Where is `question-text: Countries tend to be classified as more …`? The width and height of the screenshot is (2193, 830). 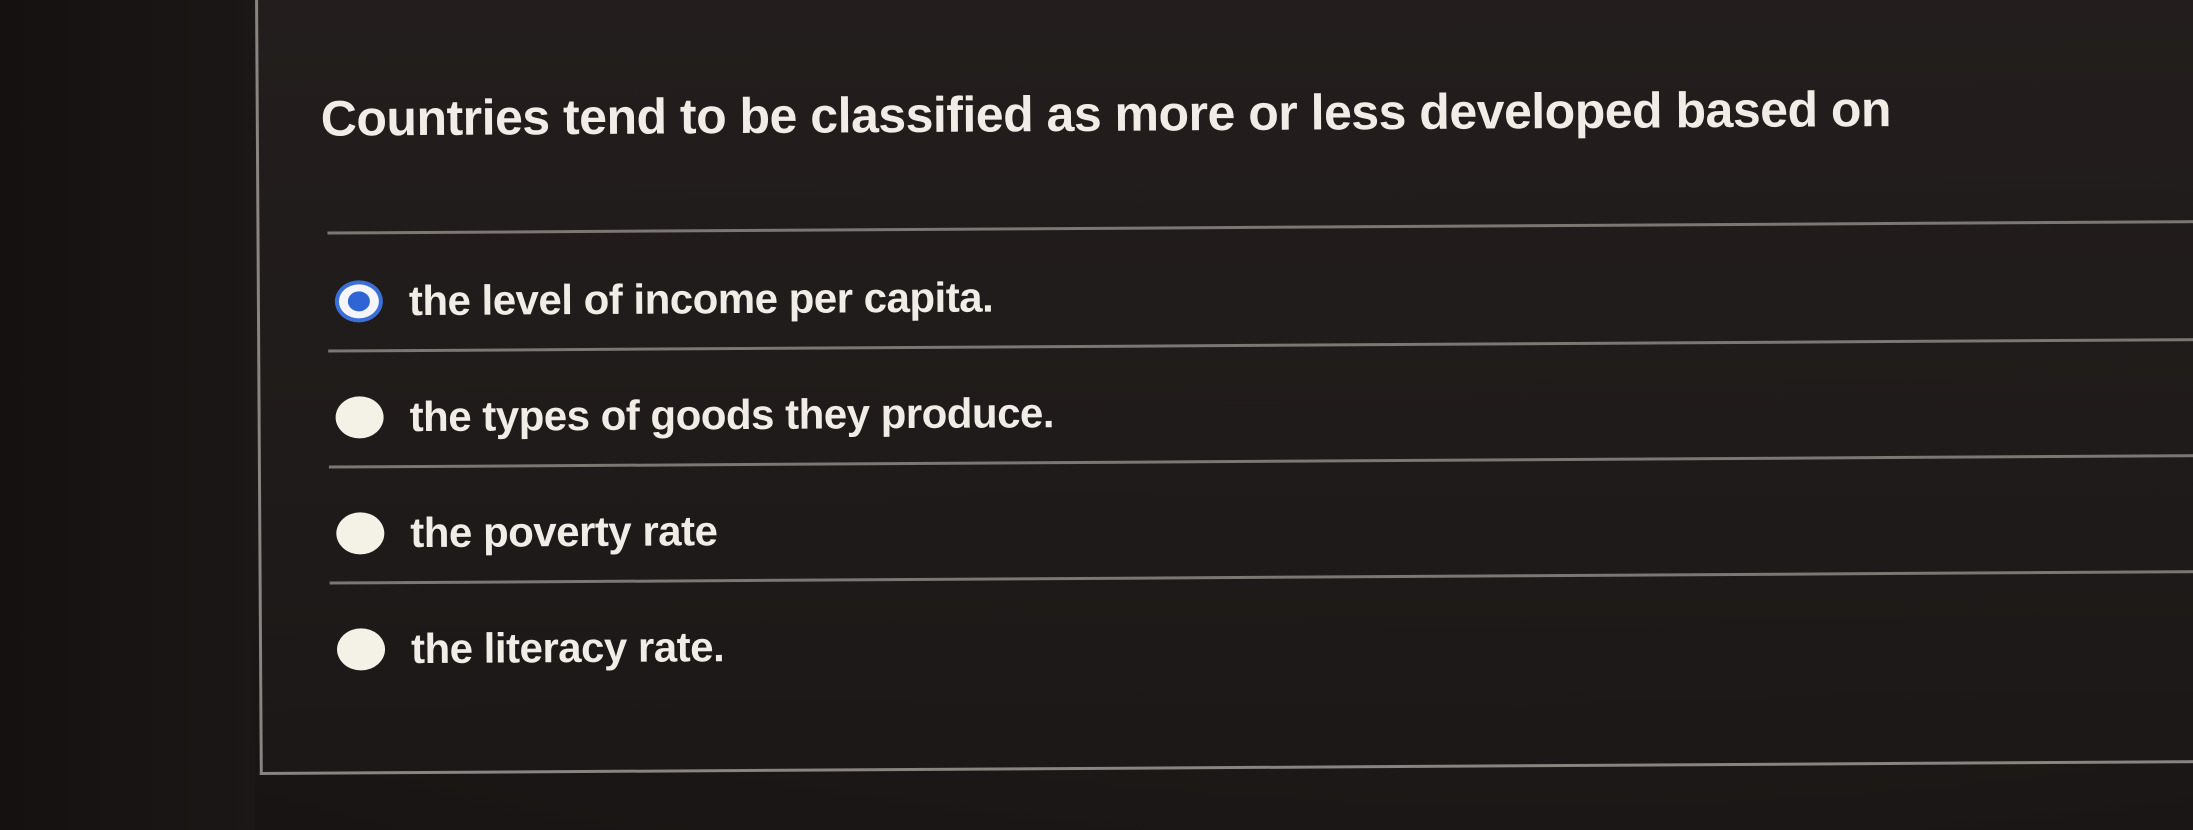 question-text: Countries tend to be classified as more … is located at coordinates (1106, 114).